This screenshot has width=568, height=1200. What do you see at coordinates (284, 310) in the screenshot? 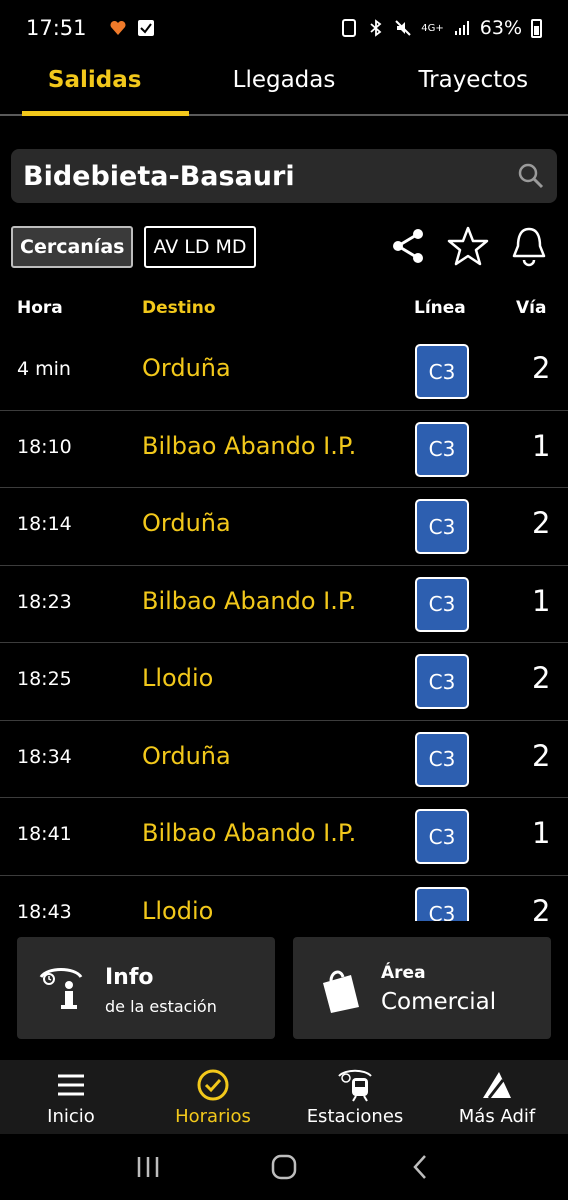
I see `departures-header: Hora Destino Línea Vía` at bounding box center [284, 310].